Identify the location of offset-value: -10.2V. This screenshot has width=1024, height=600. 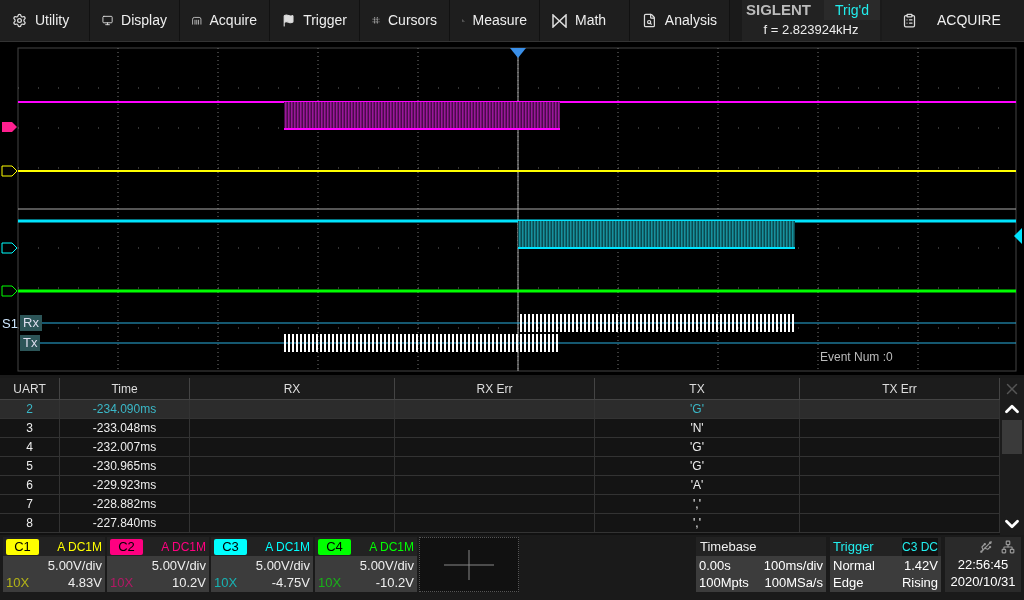
(394, 583).